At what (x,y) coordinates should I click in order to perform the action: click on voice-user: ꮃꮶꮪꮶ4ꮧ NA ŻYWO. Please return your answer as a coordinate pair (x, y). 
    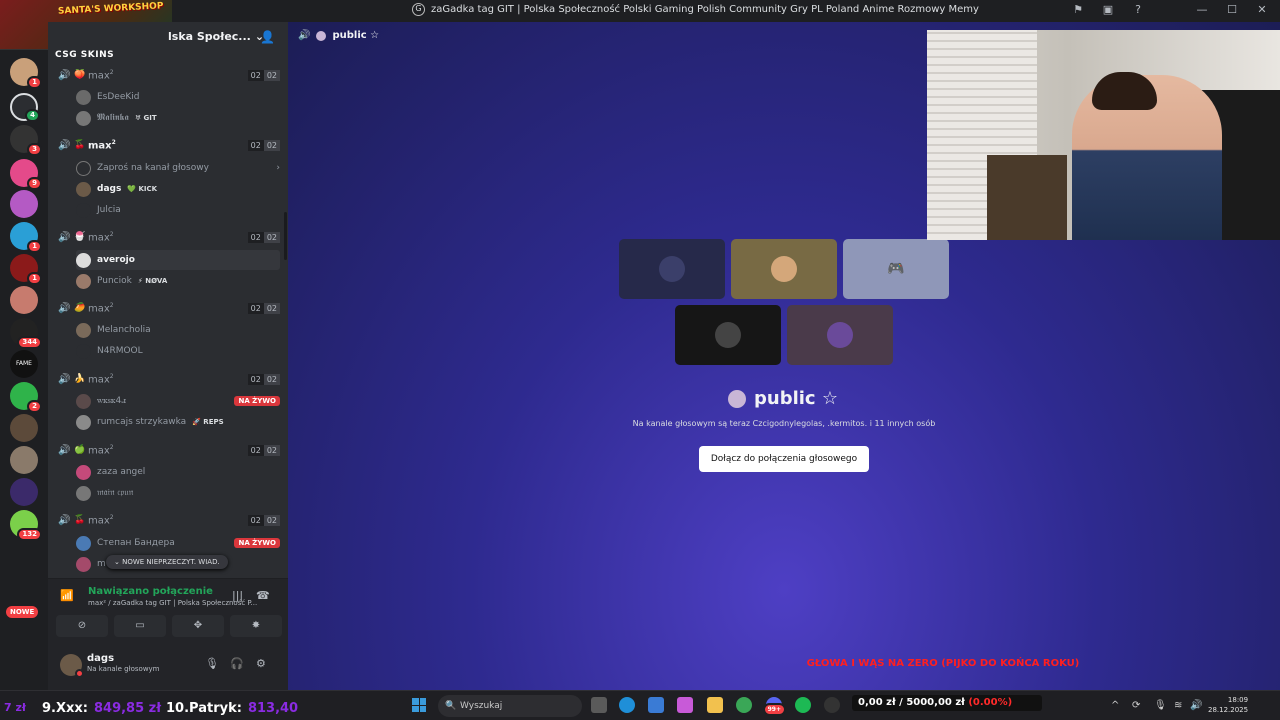
    Looking at the image, I should click on (178, 401).